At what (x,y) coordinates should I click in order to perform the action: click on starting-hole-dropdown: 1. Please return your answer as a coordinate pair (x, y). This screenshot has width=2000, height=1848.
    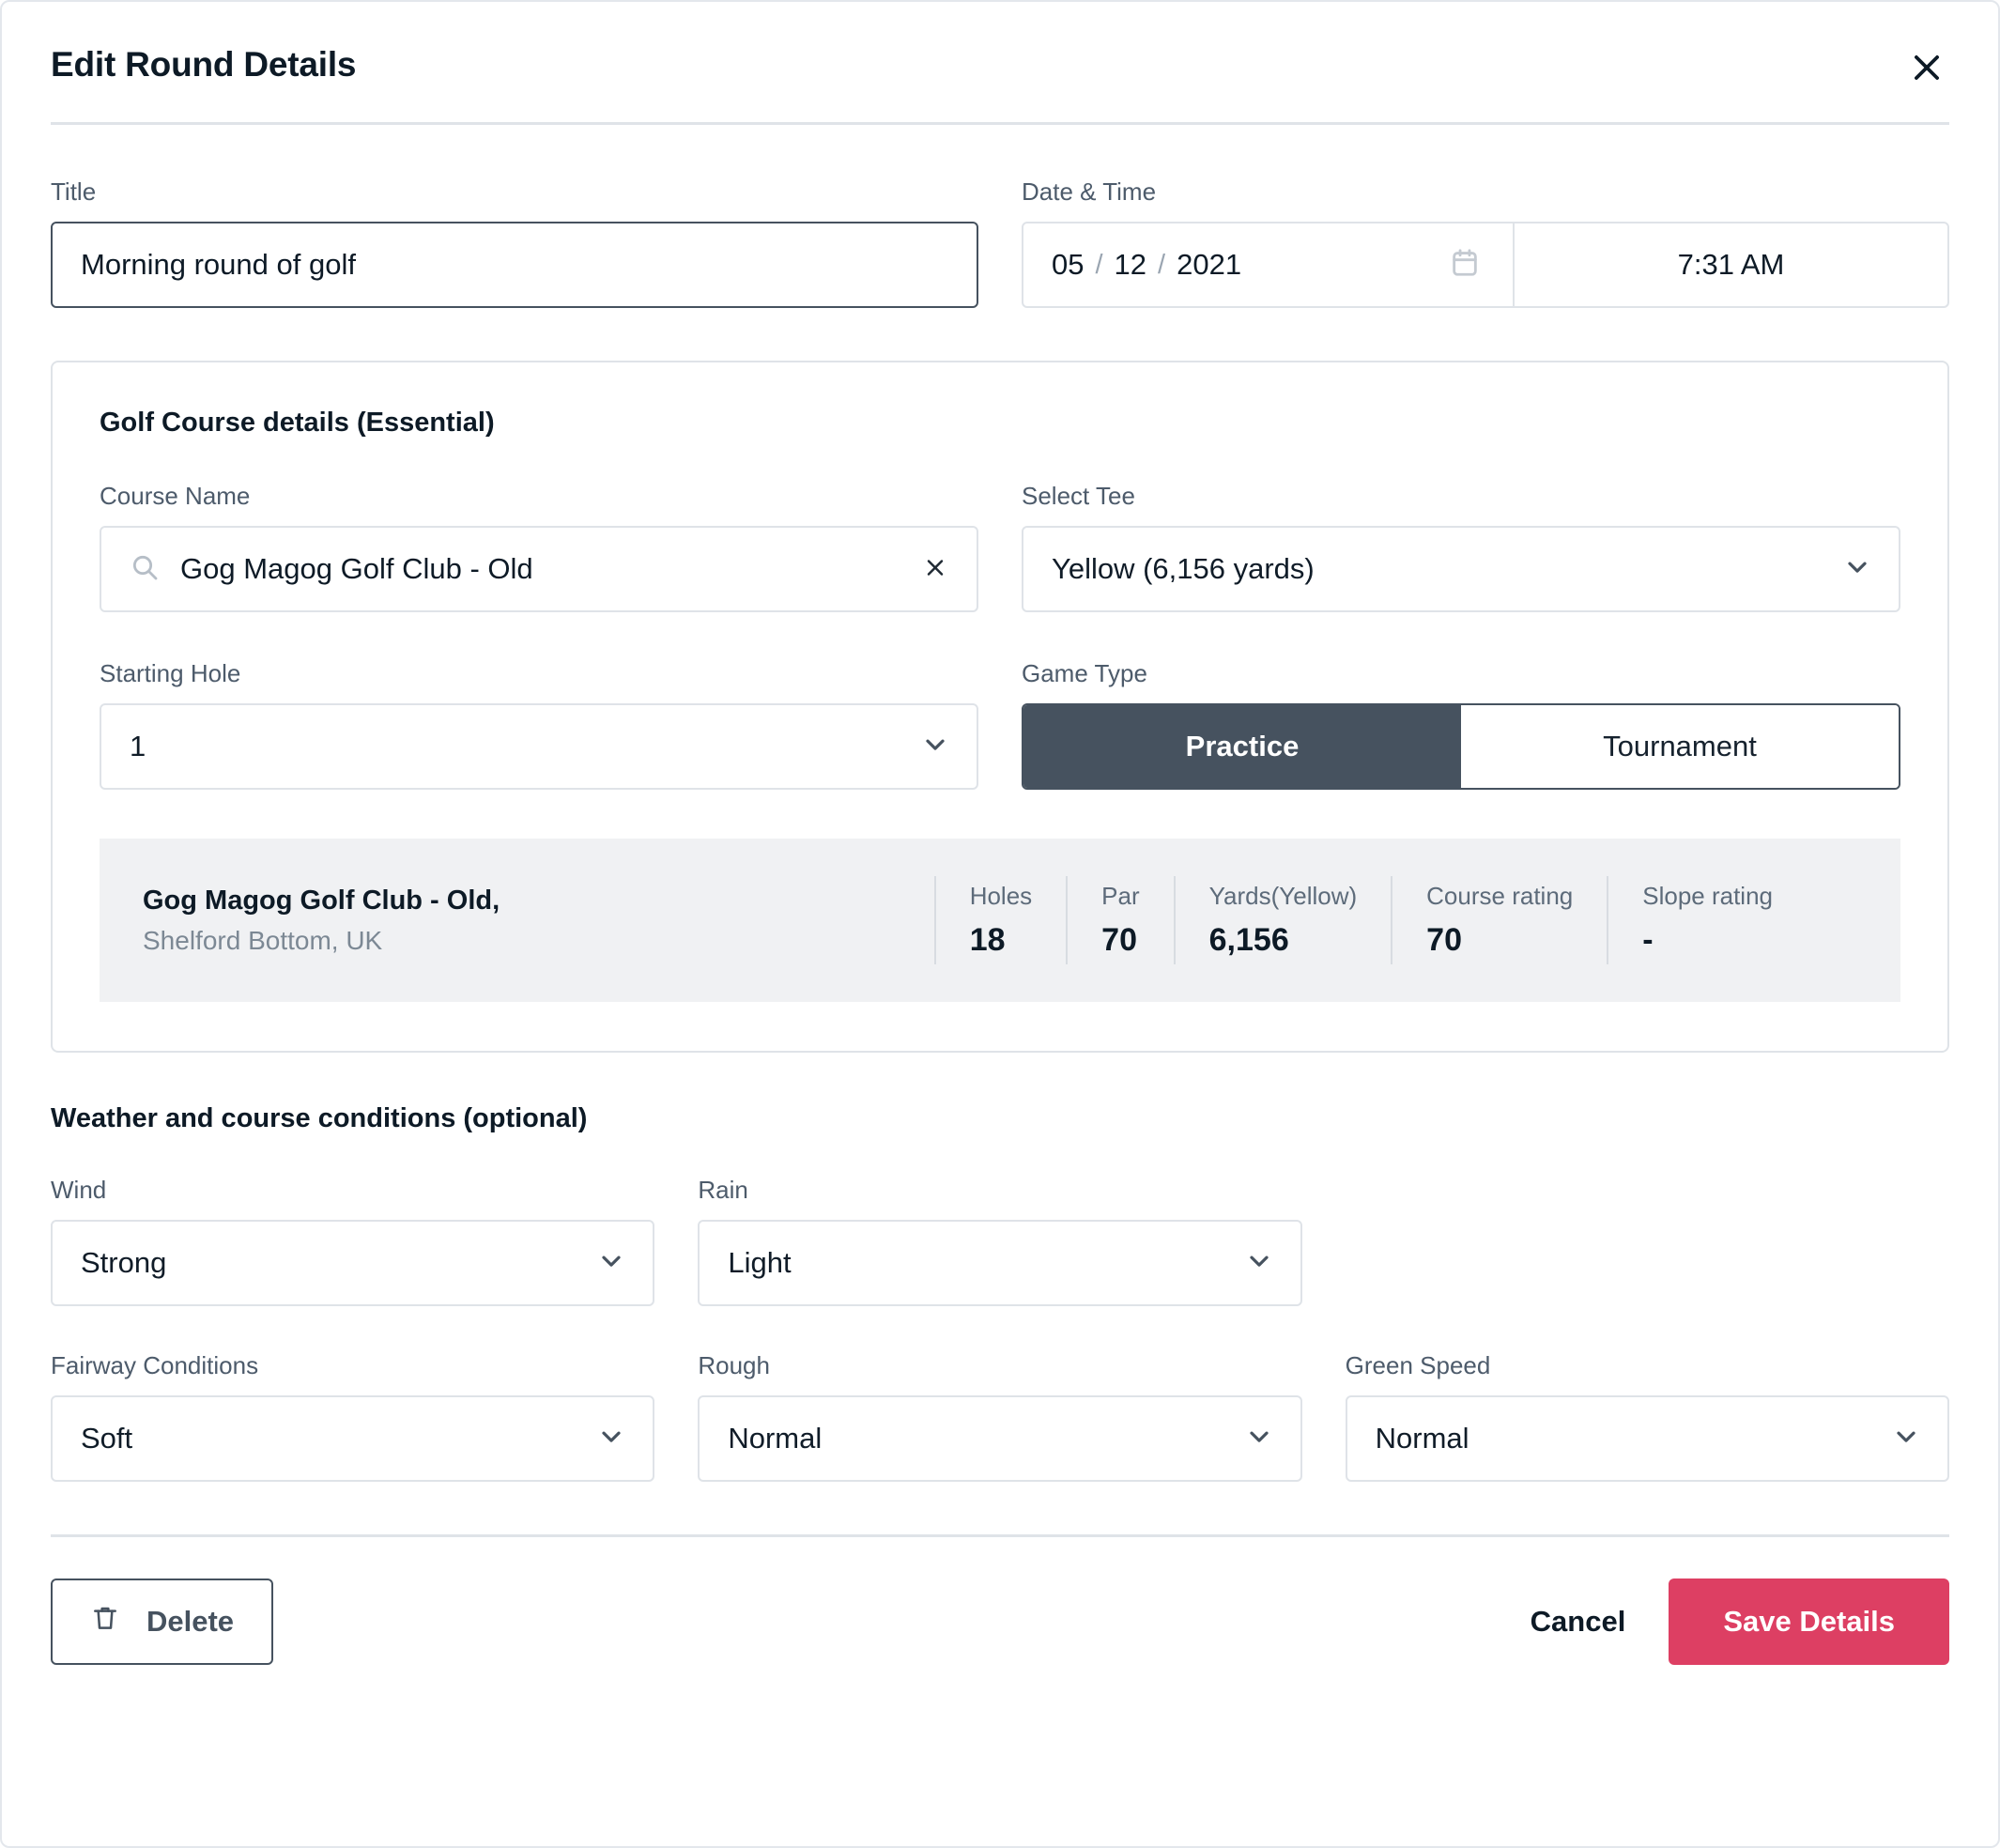
    Looking at the image, I should click on (539, 746).